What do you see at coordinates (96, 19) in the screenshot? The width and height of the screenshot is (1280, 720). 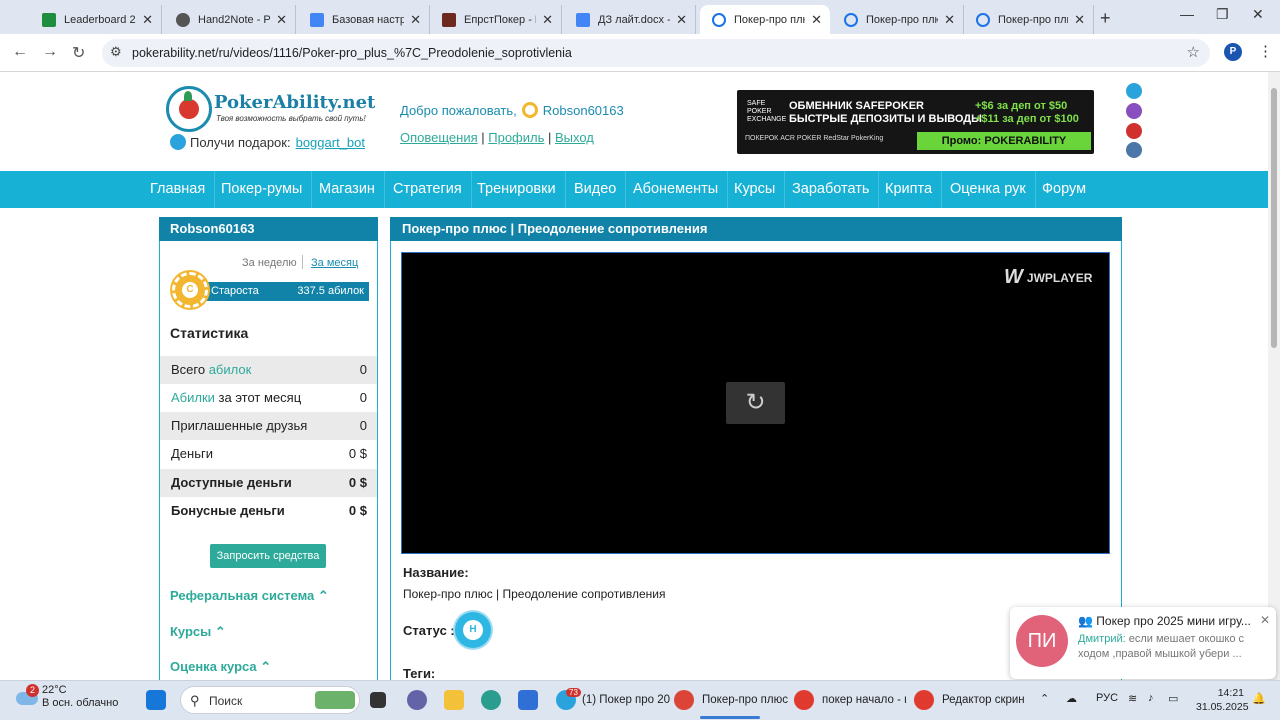 I see `browser-tab: Leaderboard 2 - ✕` at bounding box center [96, 19].